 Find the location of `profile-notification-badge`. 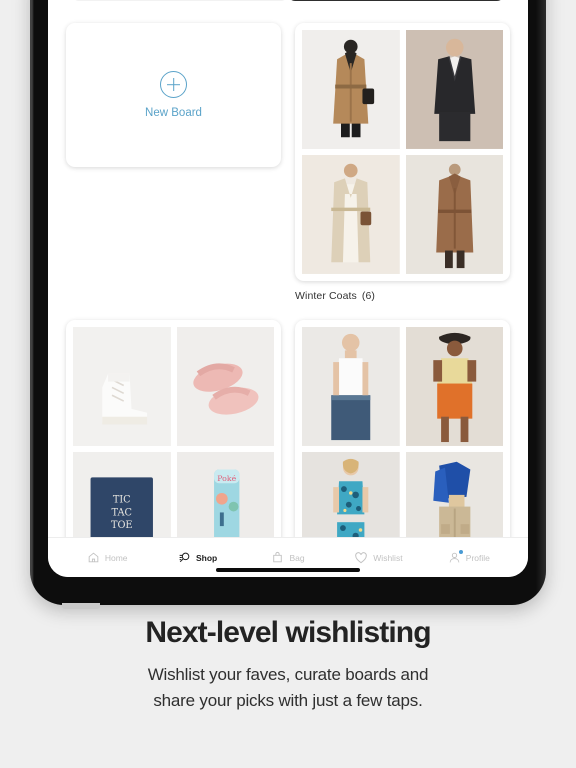

profile-notification-badge is located at coordinates (460, 552).